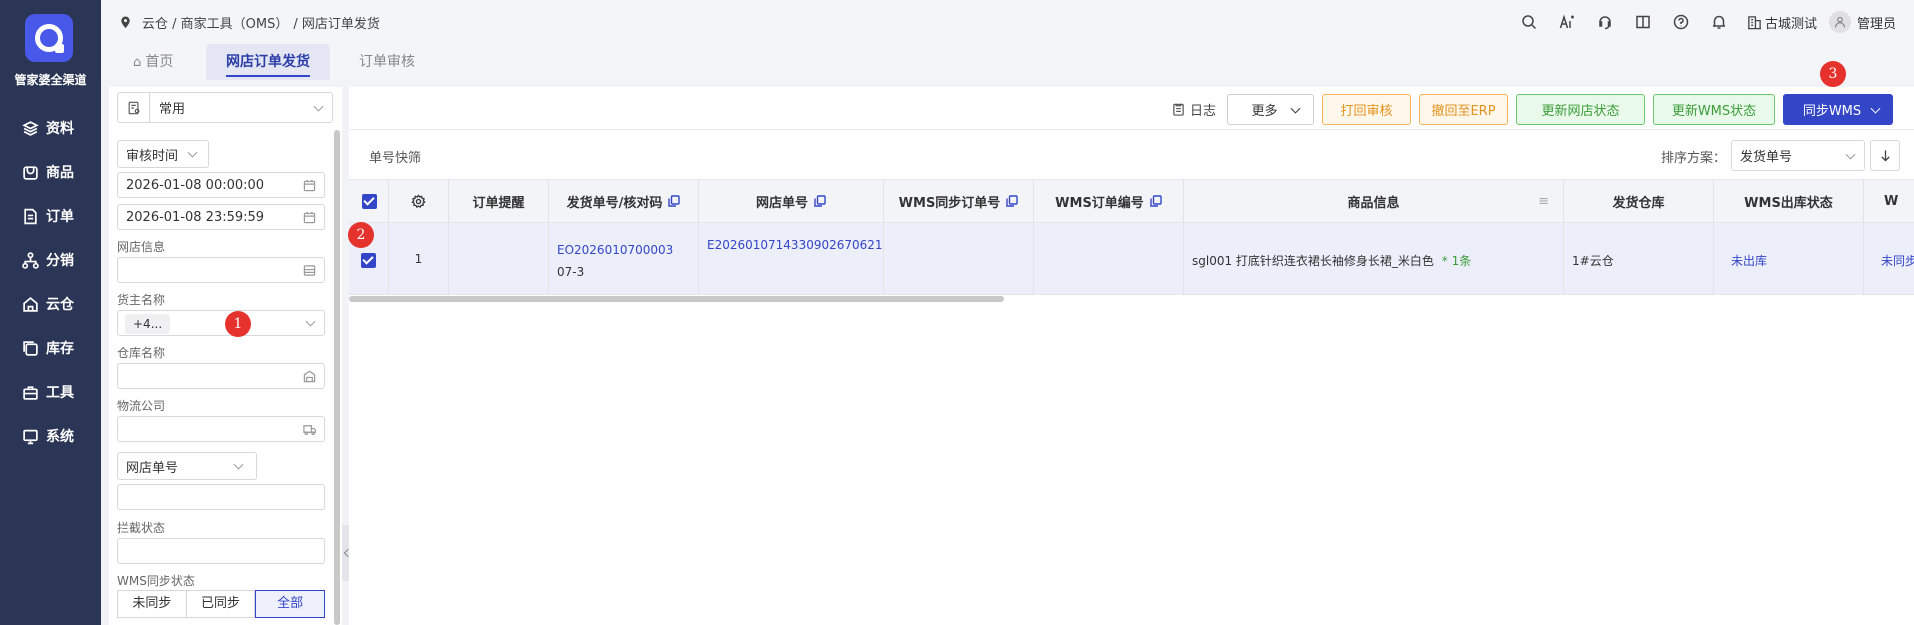  Describe the element at coordinates (1374, 201) in the screenshot. I see `header-goods: 商品信息 ≡` at that location.